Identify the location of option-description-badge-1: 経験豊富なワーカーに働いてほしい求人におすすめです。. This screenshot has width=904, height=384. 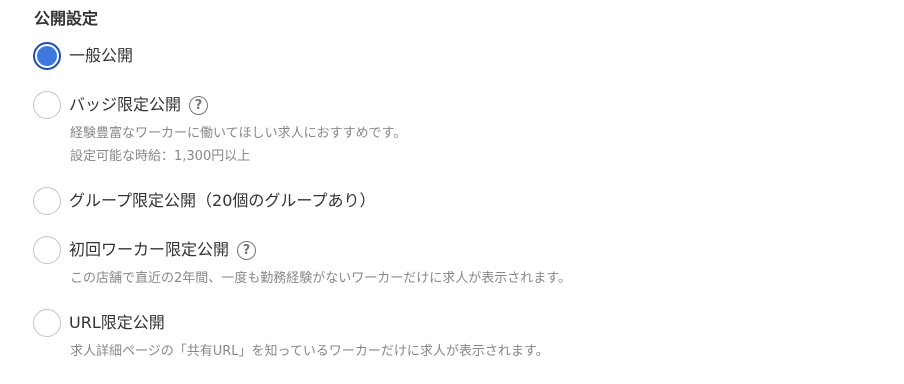
(238, 133).